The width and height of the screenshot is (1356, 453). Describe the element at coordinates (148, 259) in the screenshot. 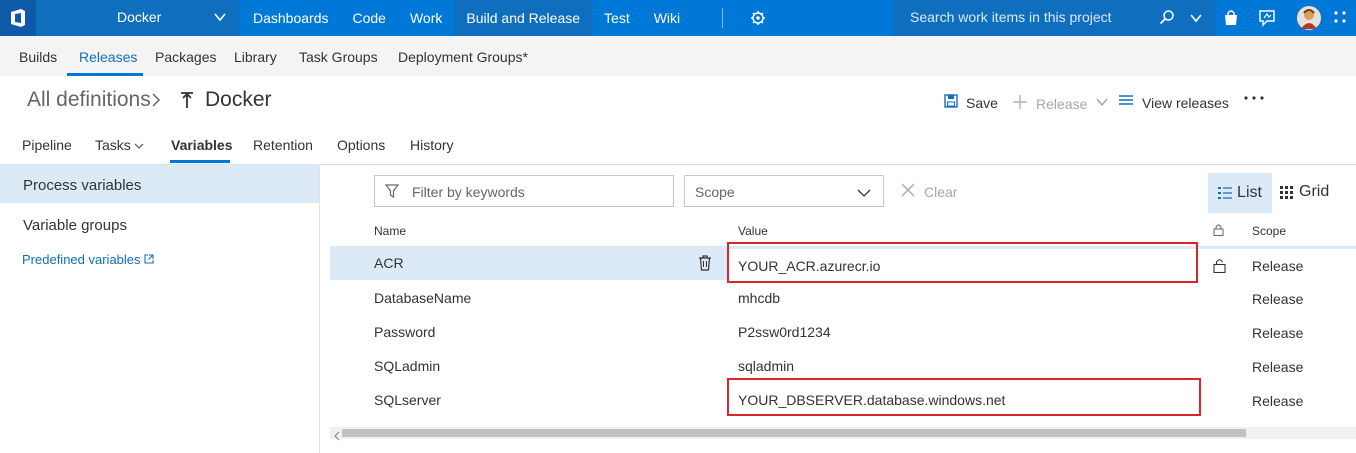

I see `external-link-icon` at that location.